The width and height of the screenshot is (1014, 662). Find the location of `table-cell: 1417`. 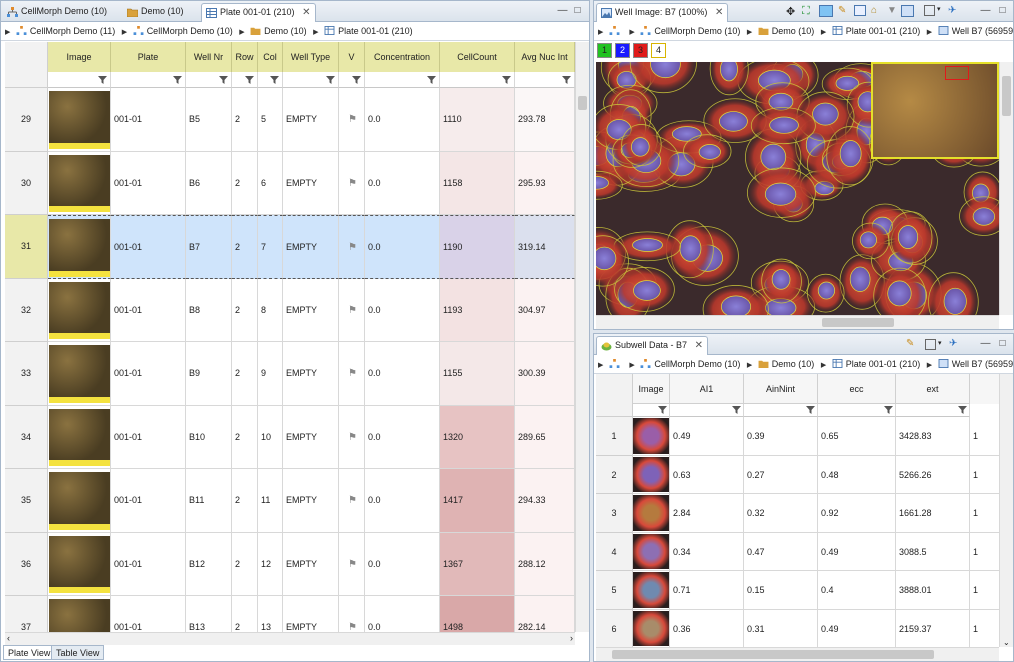

table-cell: 1417 is located at coordinates (477, 501).